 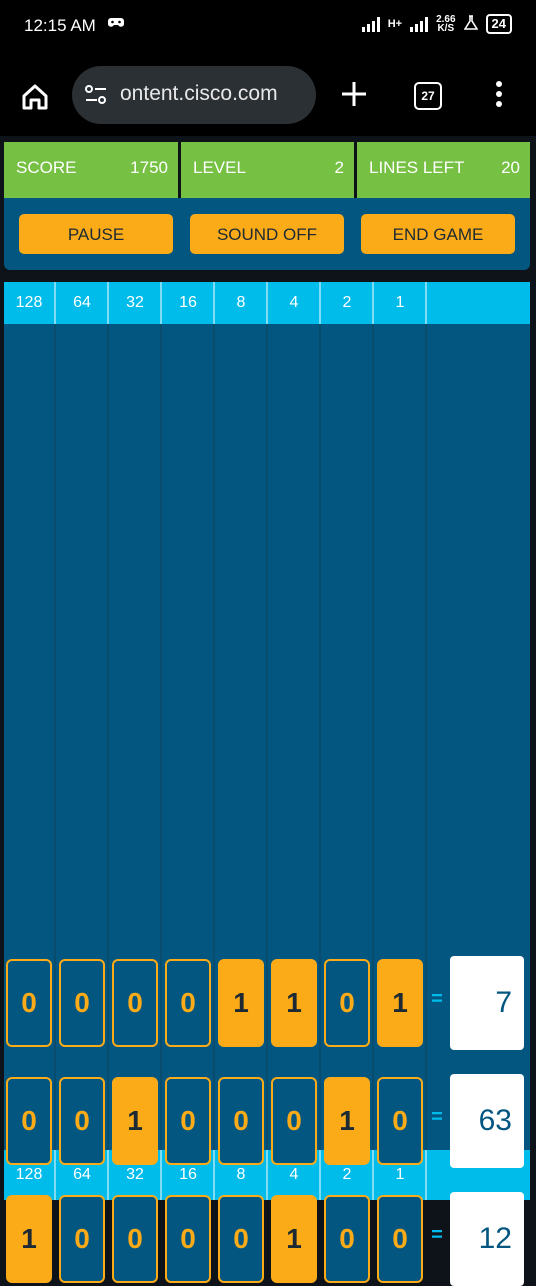 What do you see at coordinates (487, 1239) in the screenshot?
I see `target-number: 12` at bounding box center [487, 1239].